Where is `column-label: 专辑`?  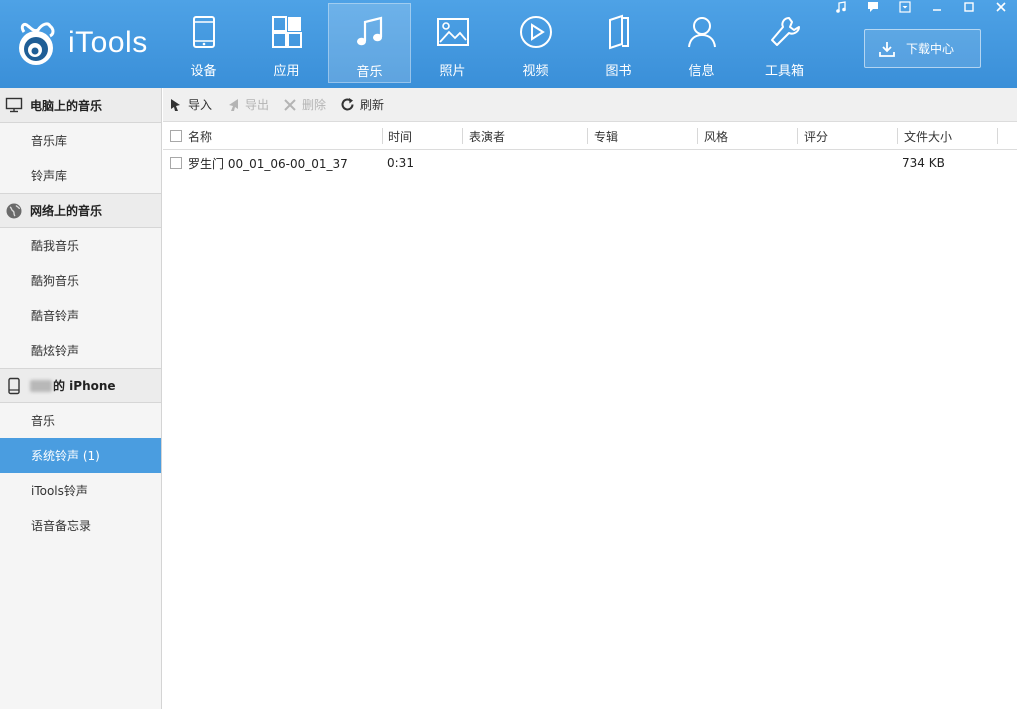
column-label: 专辑 is located at coordinates (606, 136).